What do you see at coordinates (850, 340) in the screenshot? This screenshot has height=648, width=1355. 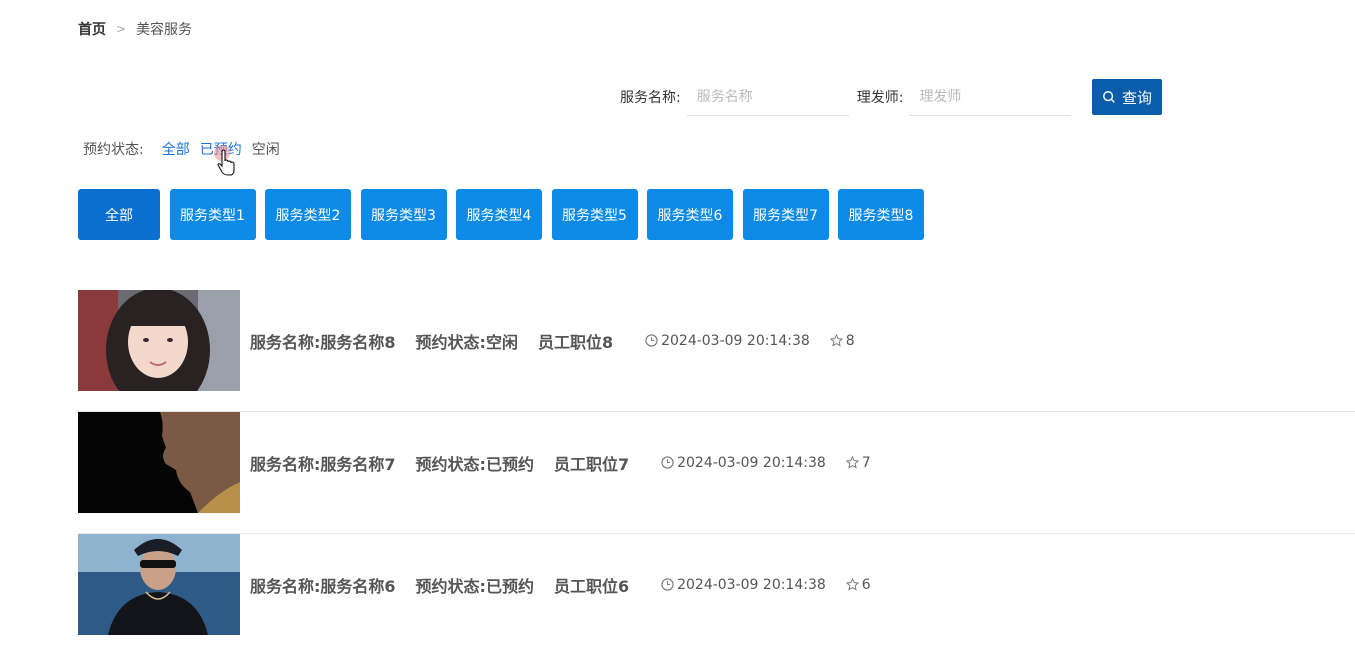 I see `star-count: 8` at bounding box center [850, 340].